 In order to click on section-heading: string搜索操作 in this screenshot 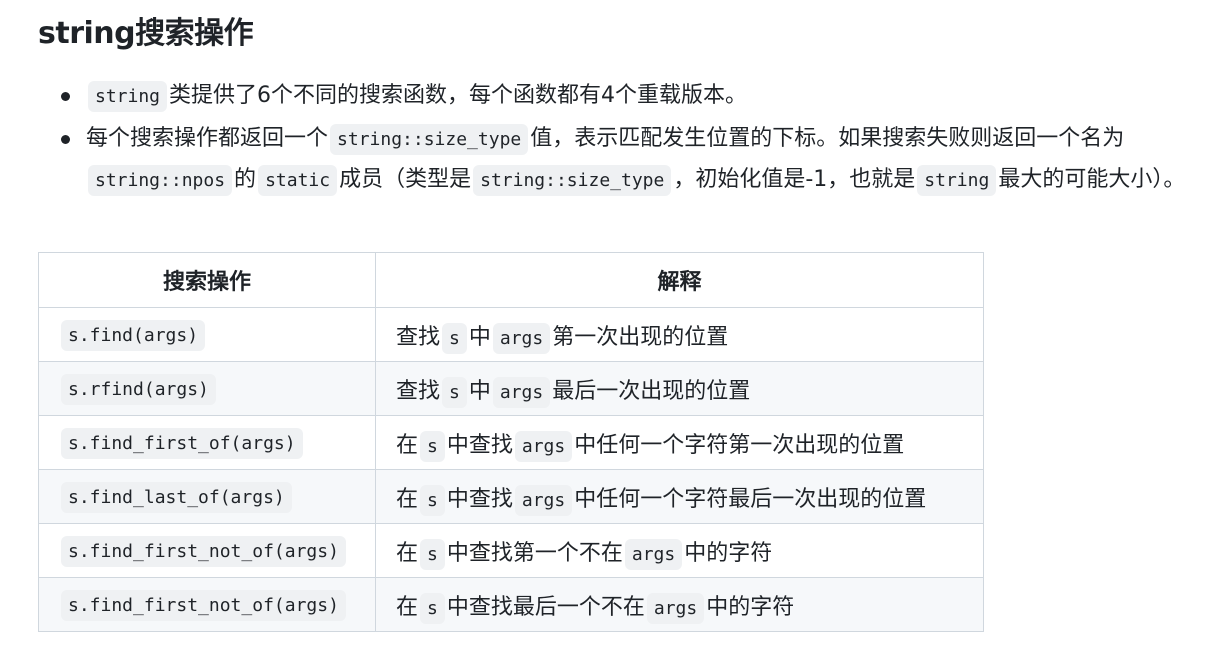, I will do `click(146, 33)`.